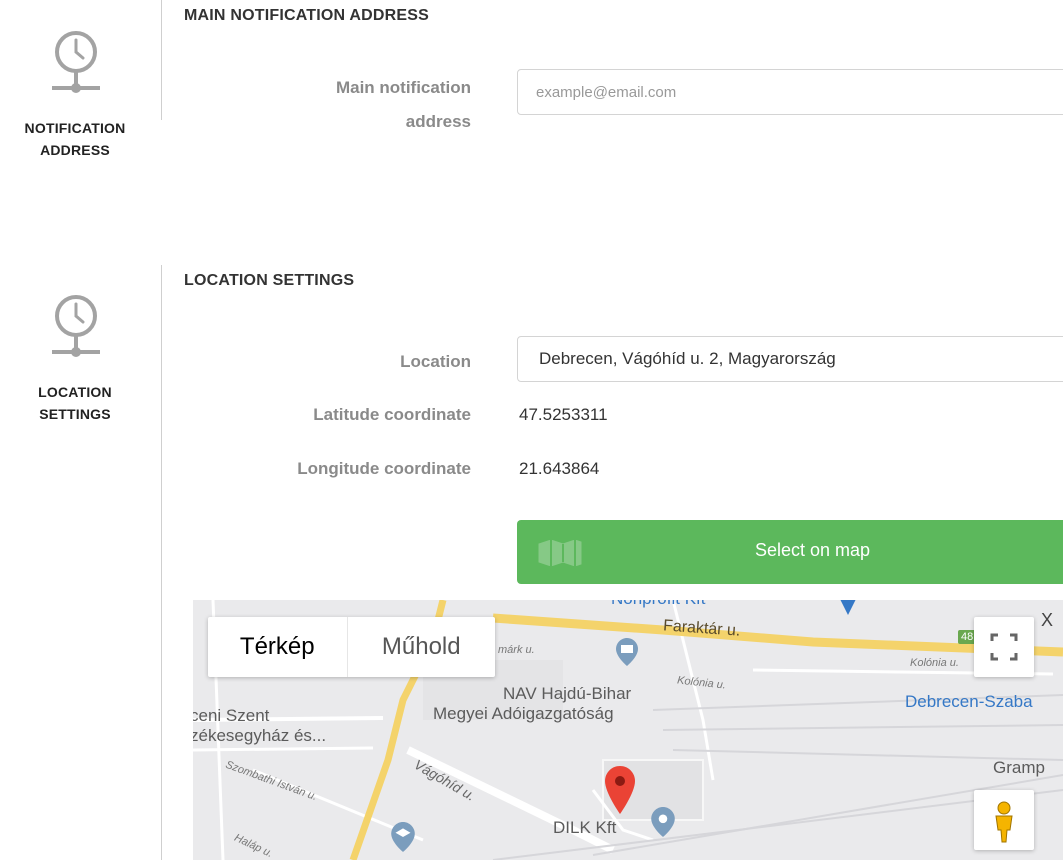 This screenshot has width=1063, height=860. I want to click on label-line: address, so click(438, 121).